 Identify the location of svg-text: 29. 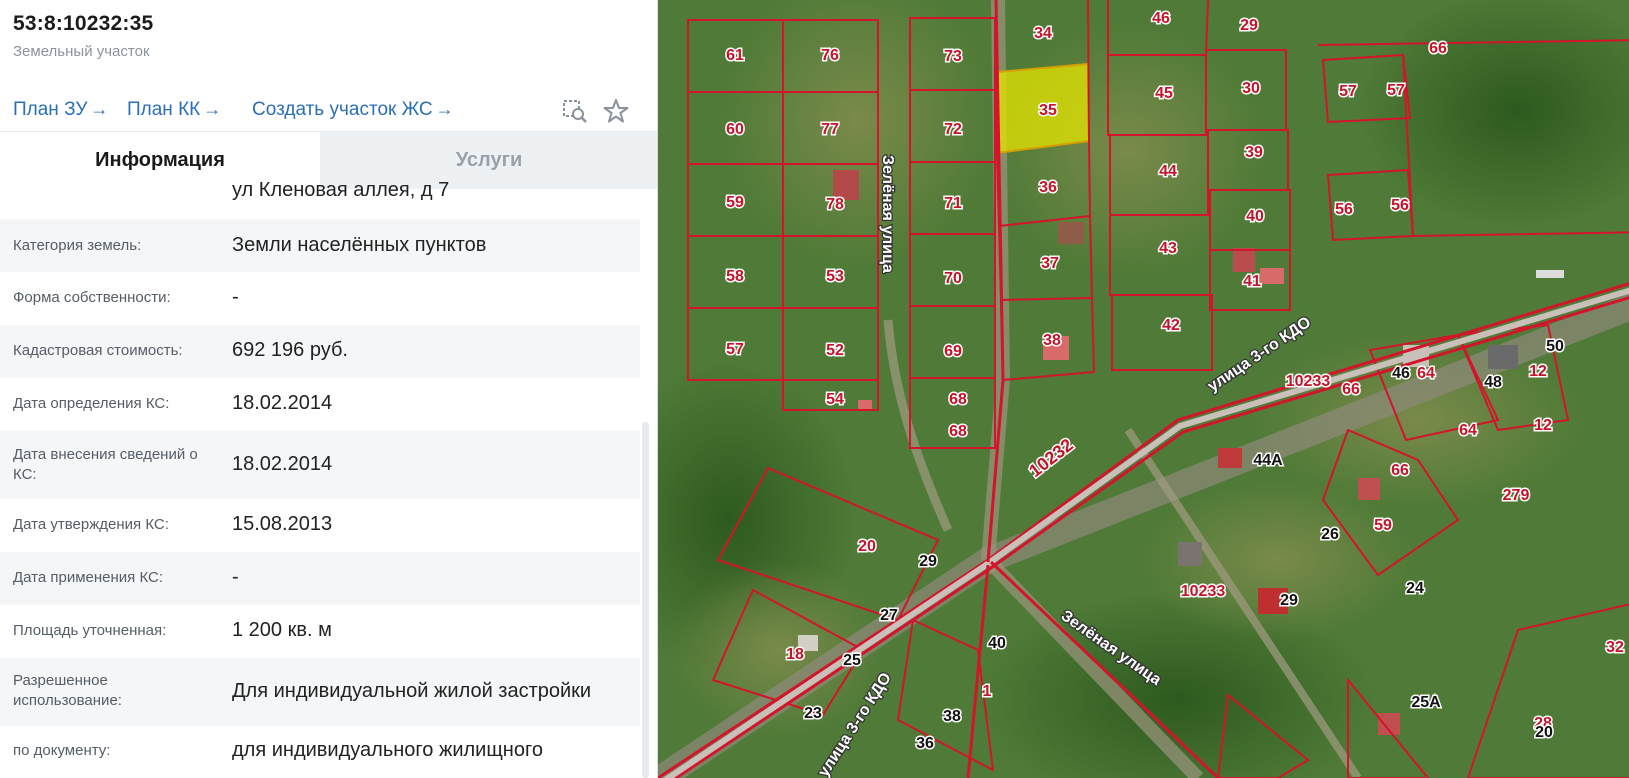
(928, 561).